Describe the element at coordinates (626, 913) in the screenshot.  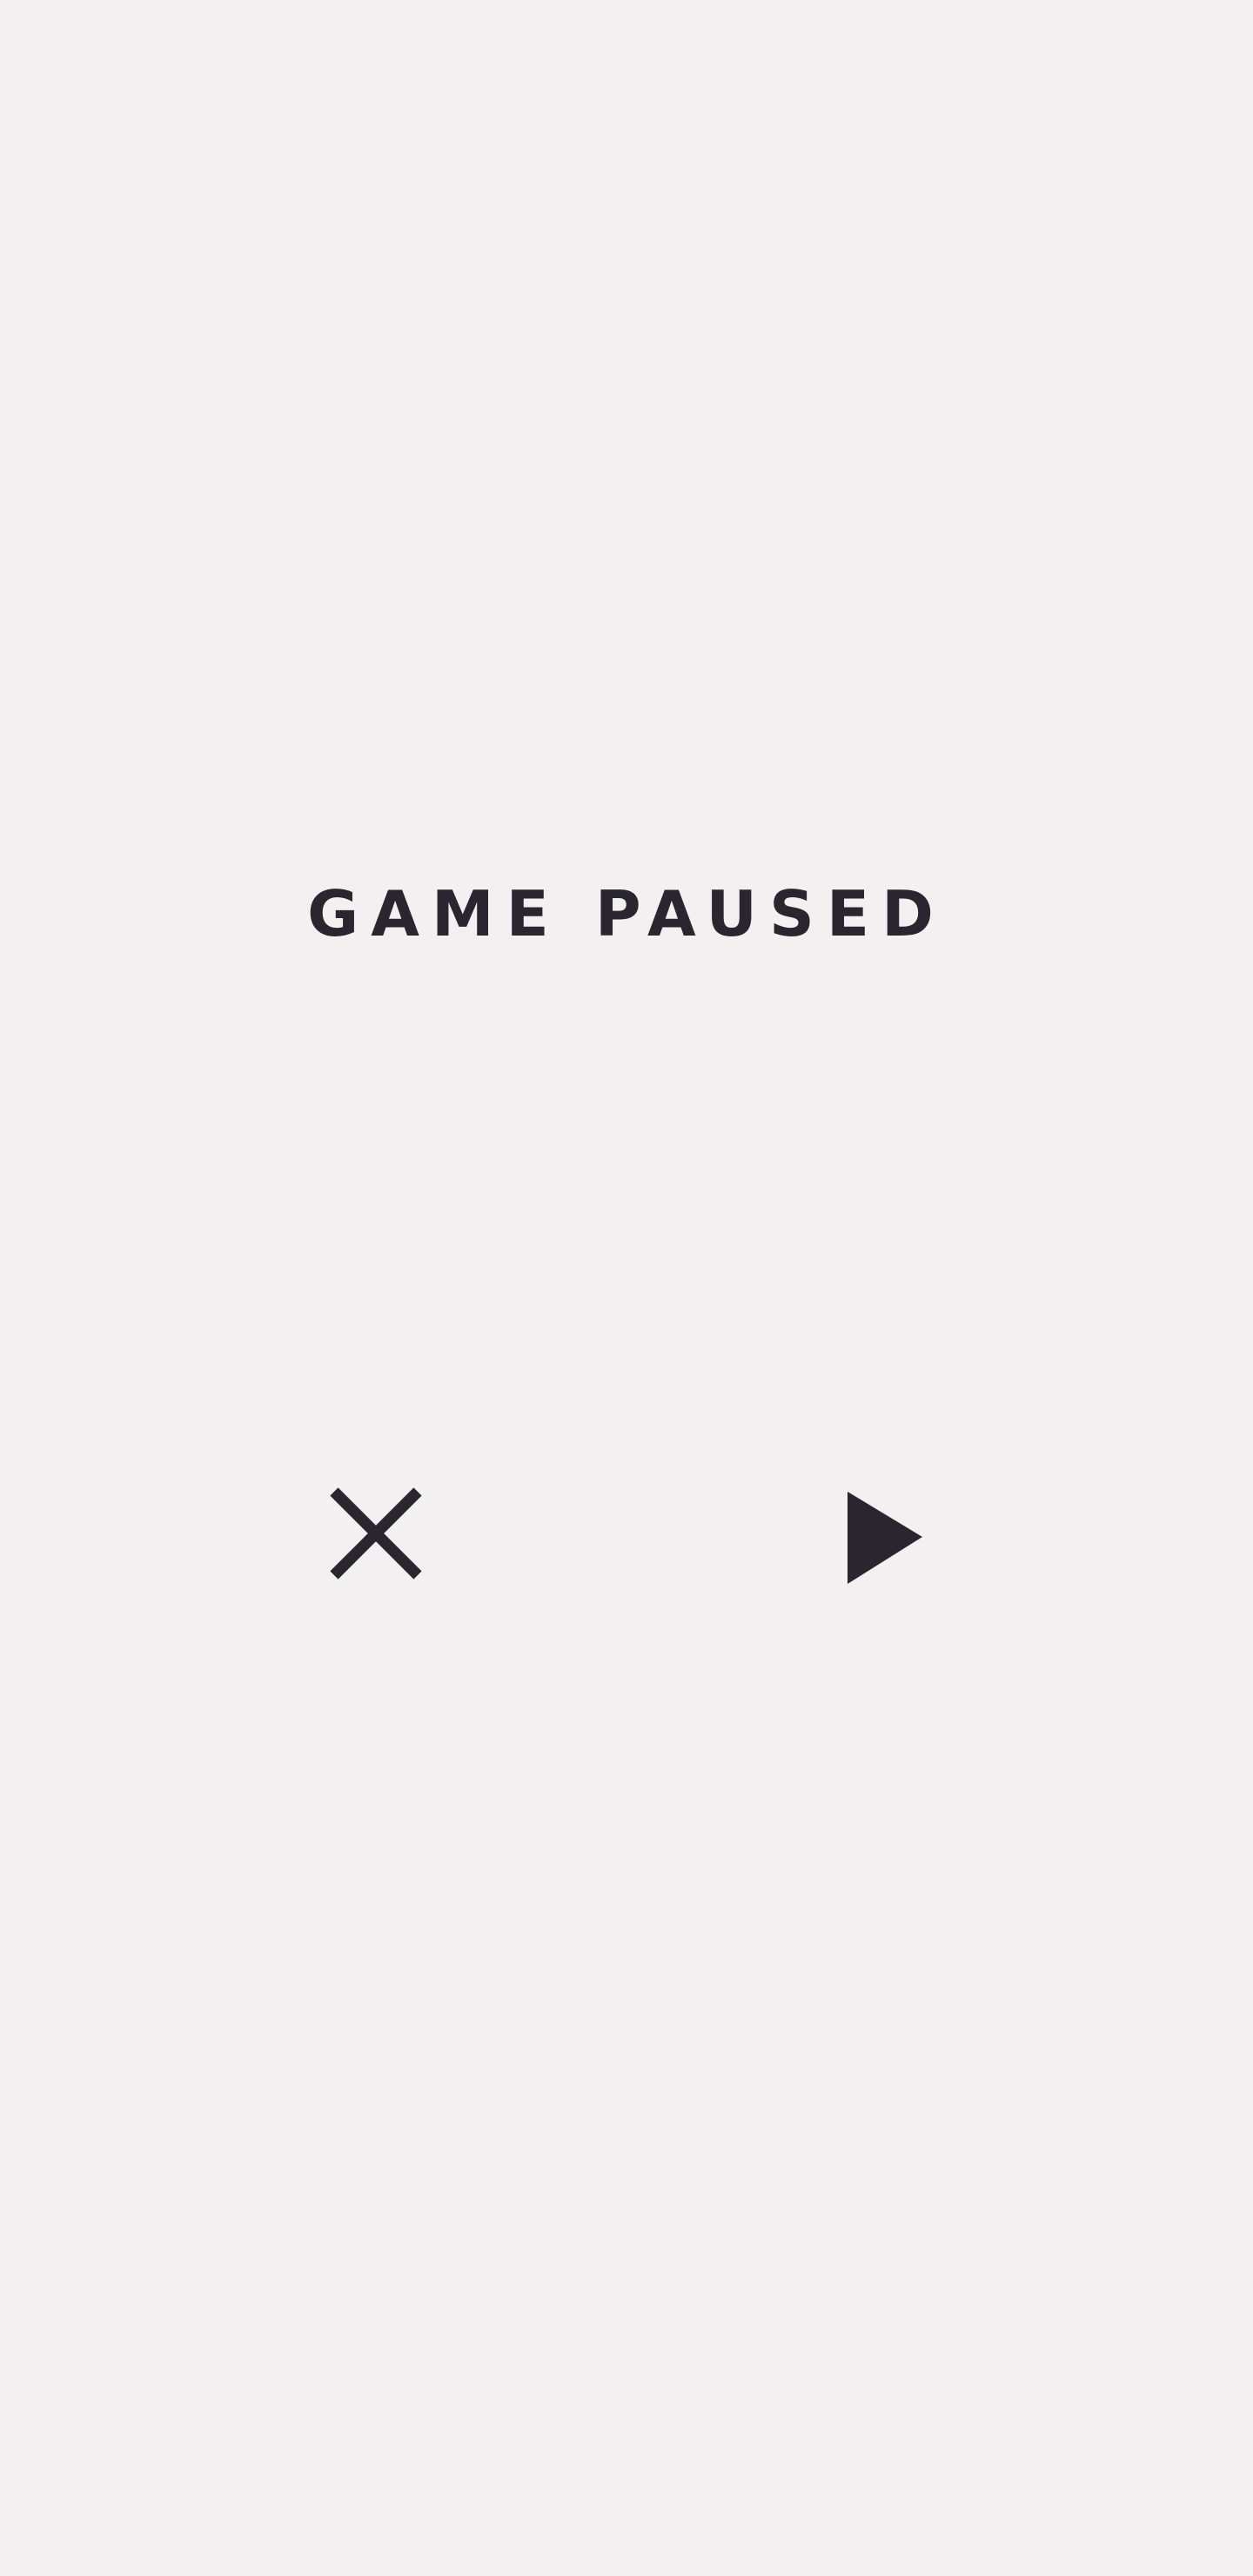
I see `game-paused-title: GAME PAUSED` at that location.